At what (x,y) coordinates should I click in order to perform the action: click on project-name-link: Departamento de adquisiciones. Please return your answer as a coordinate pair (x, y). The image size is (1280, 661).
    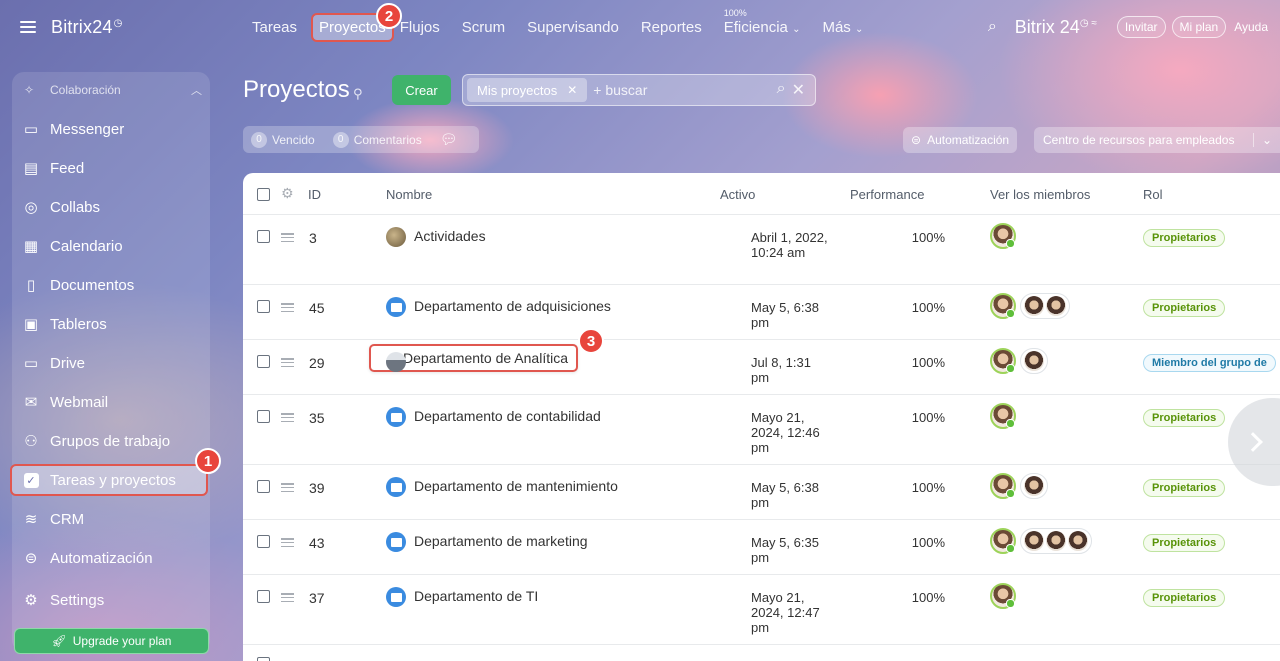
    Looking at the image, I should click on (512, 306).